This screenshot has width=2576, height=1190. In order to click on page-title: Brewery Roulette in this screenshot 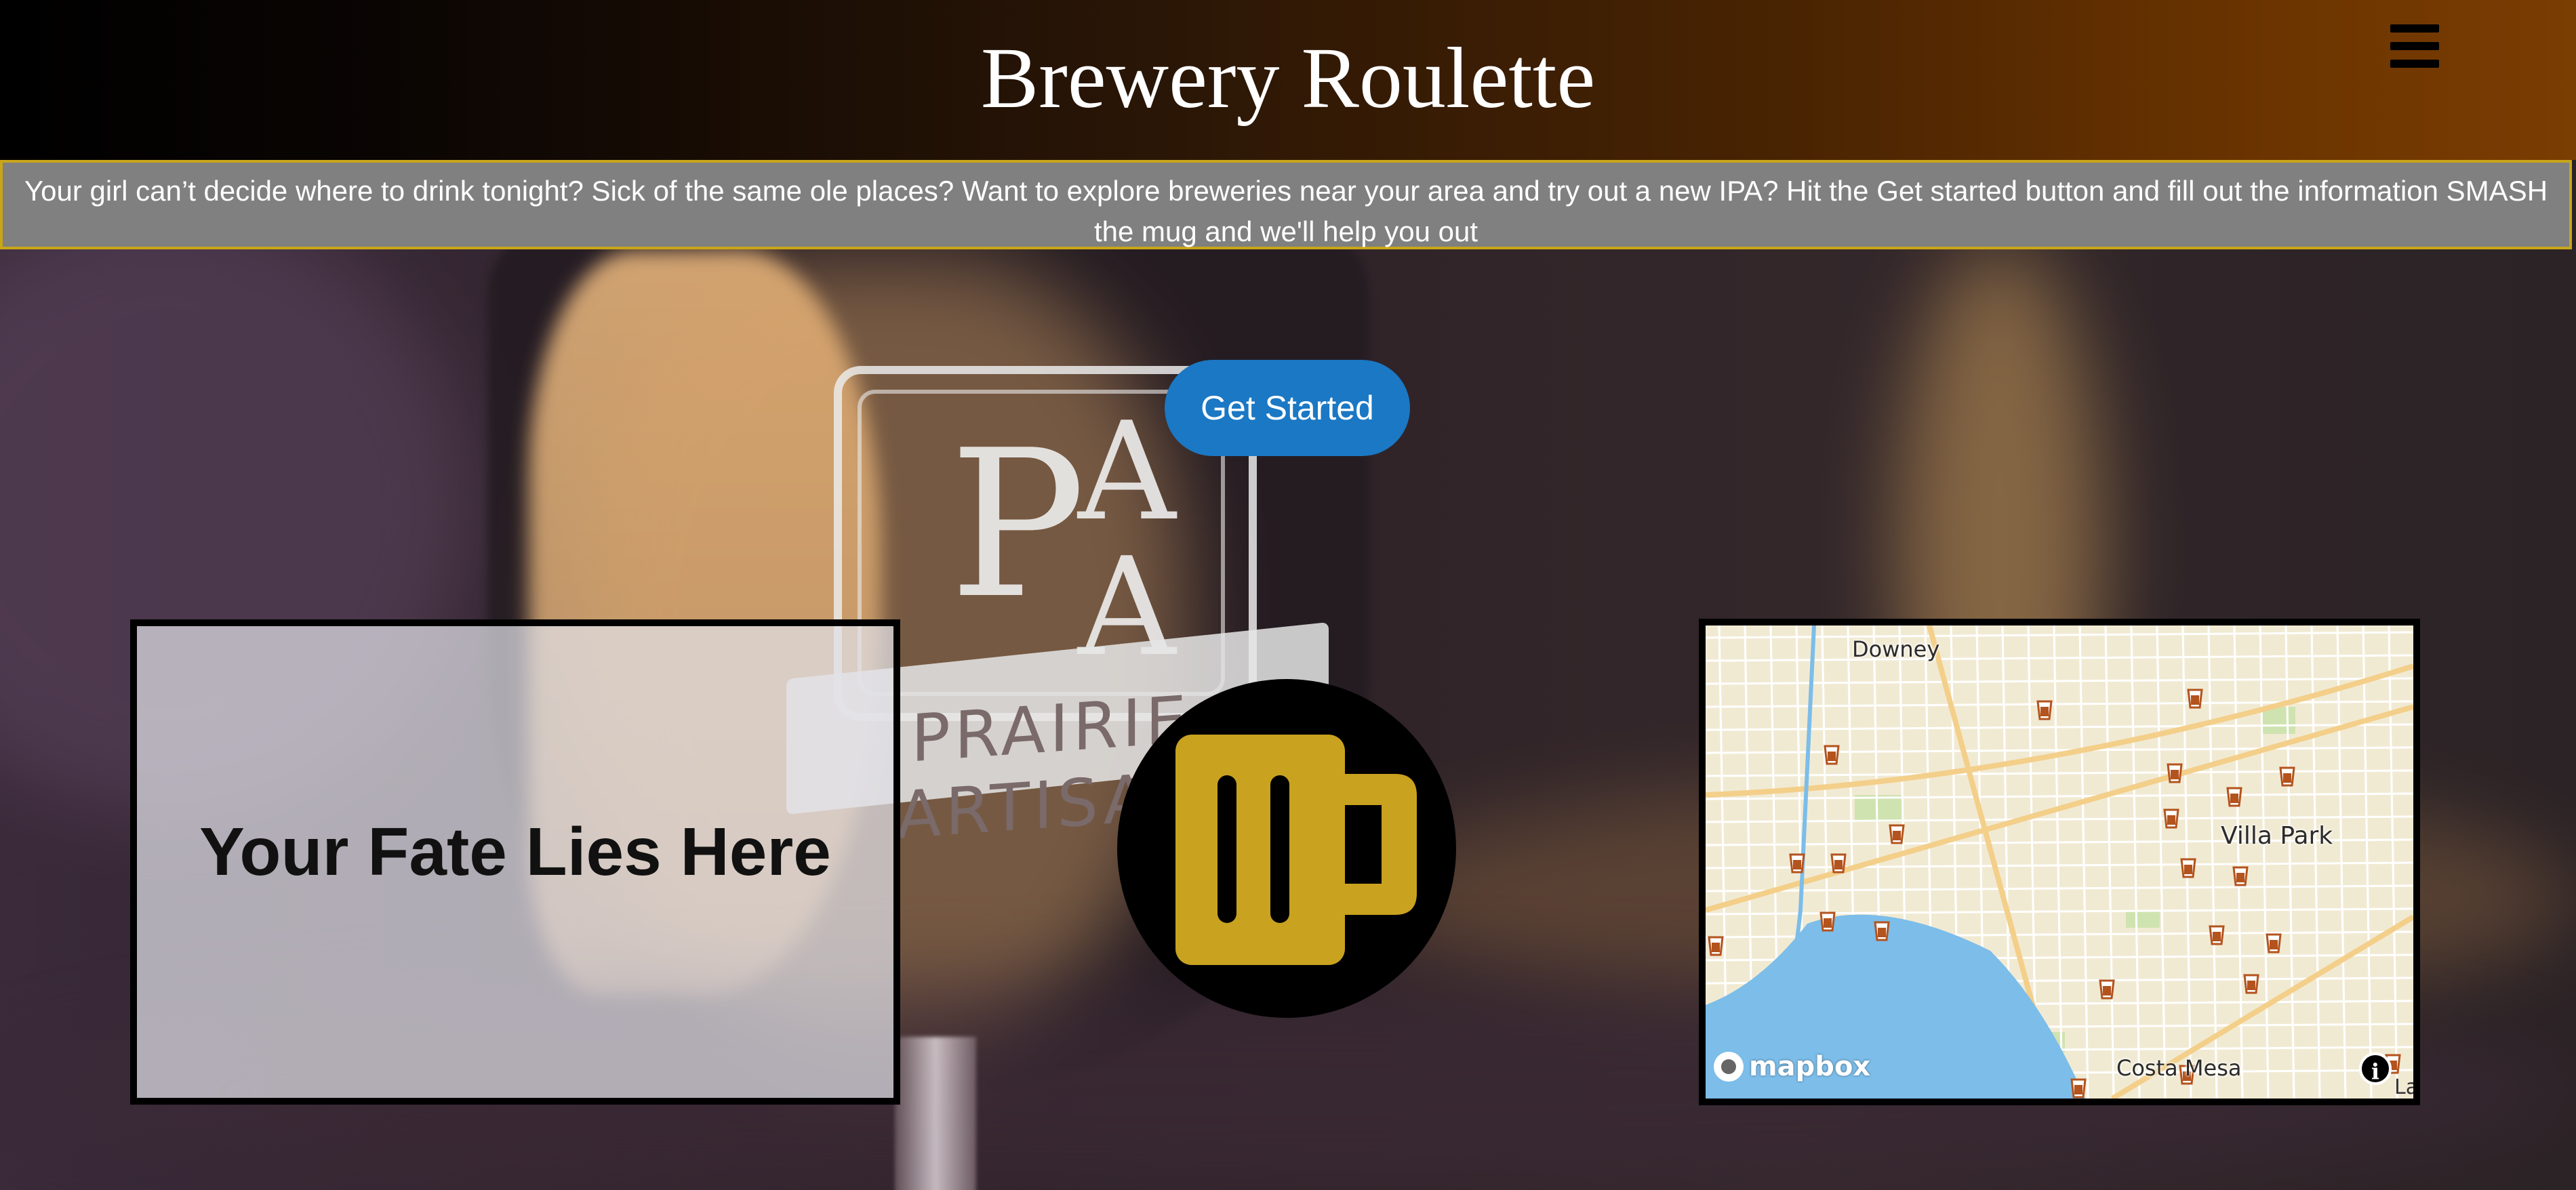, I will do `click(1288, 78)`.